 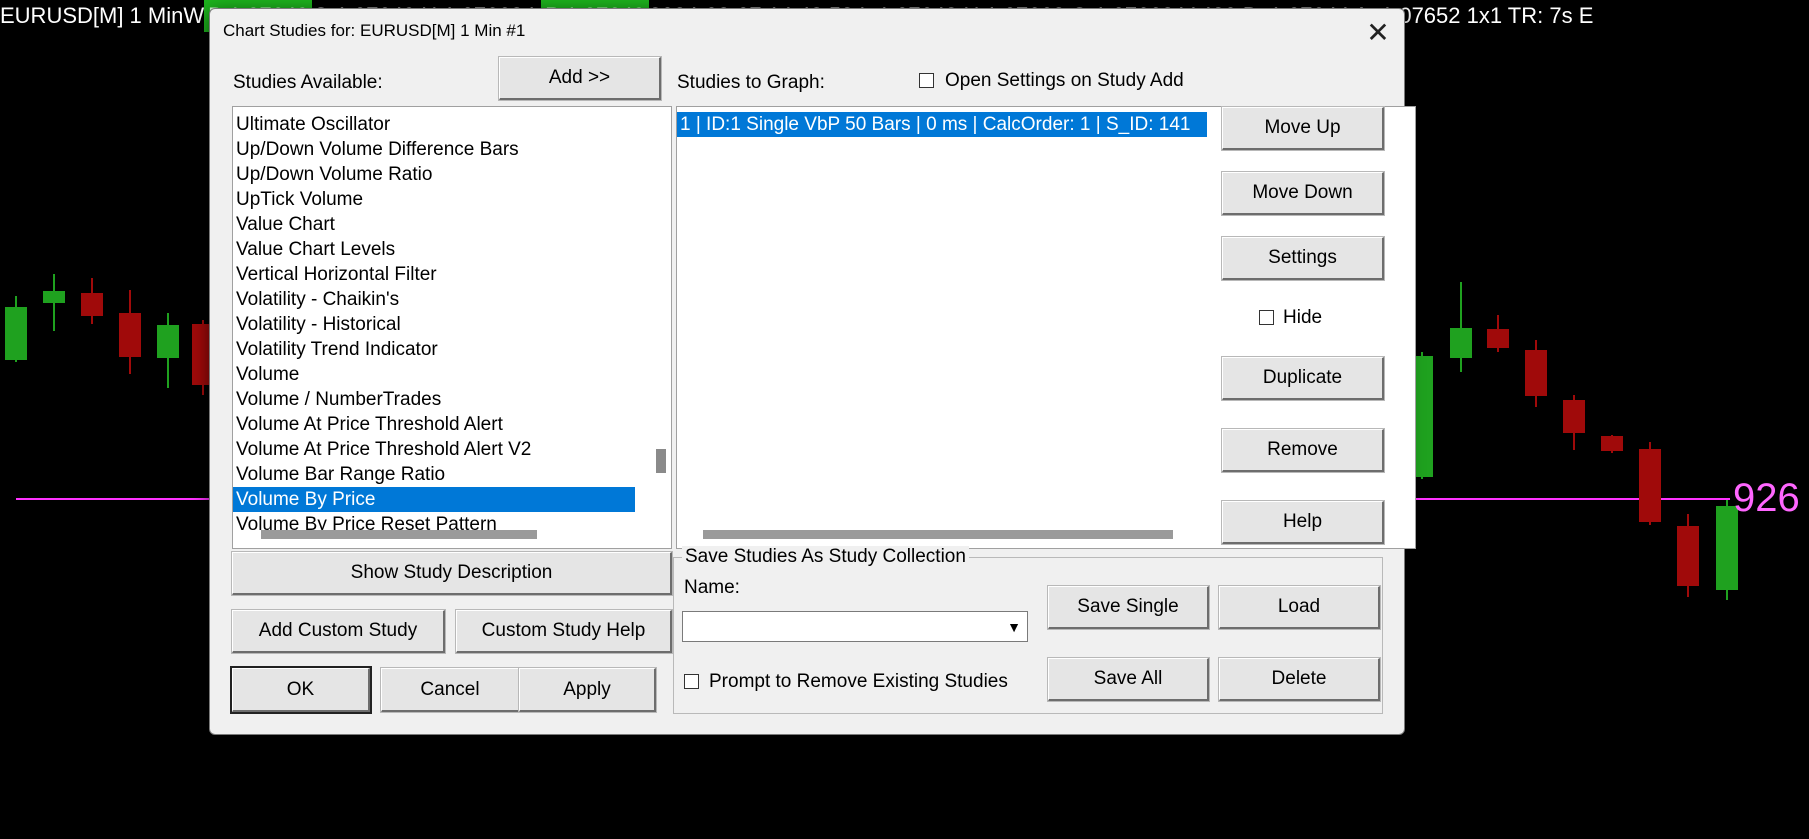 What do you see at coordinates (580, 78) in the screenshot?
I see `add-study-button: Add >>` at bounding box center [580, 78].